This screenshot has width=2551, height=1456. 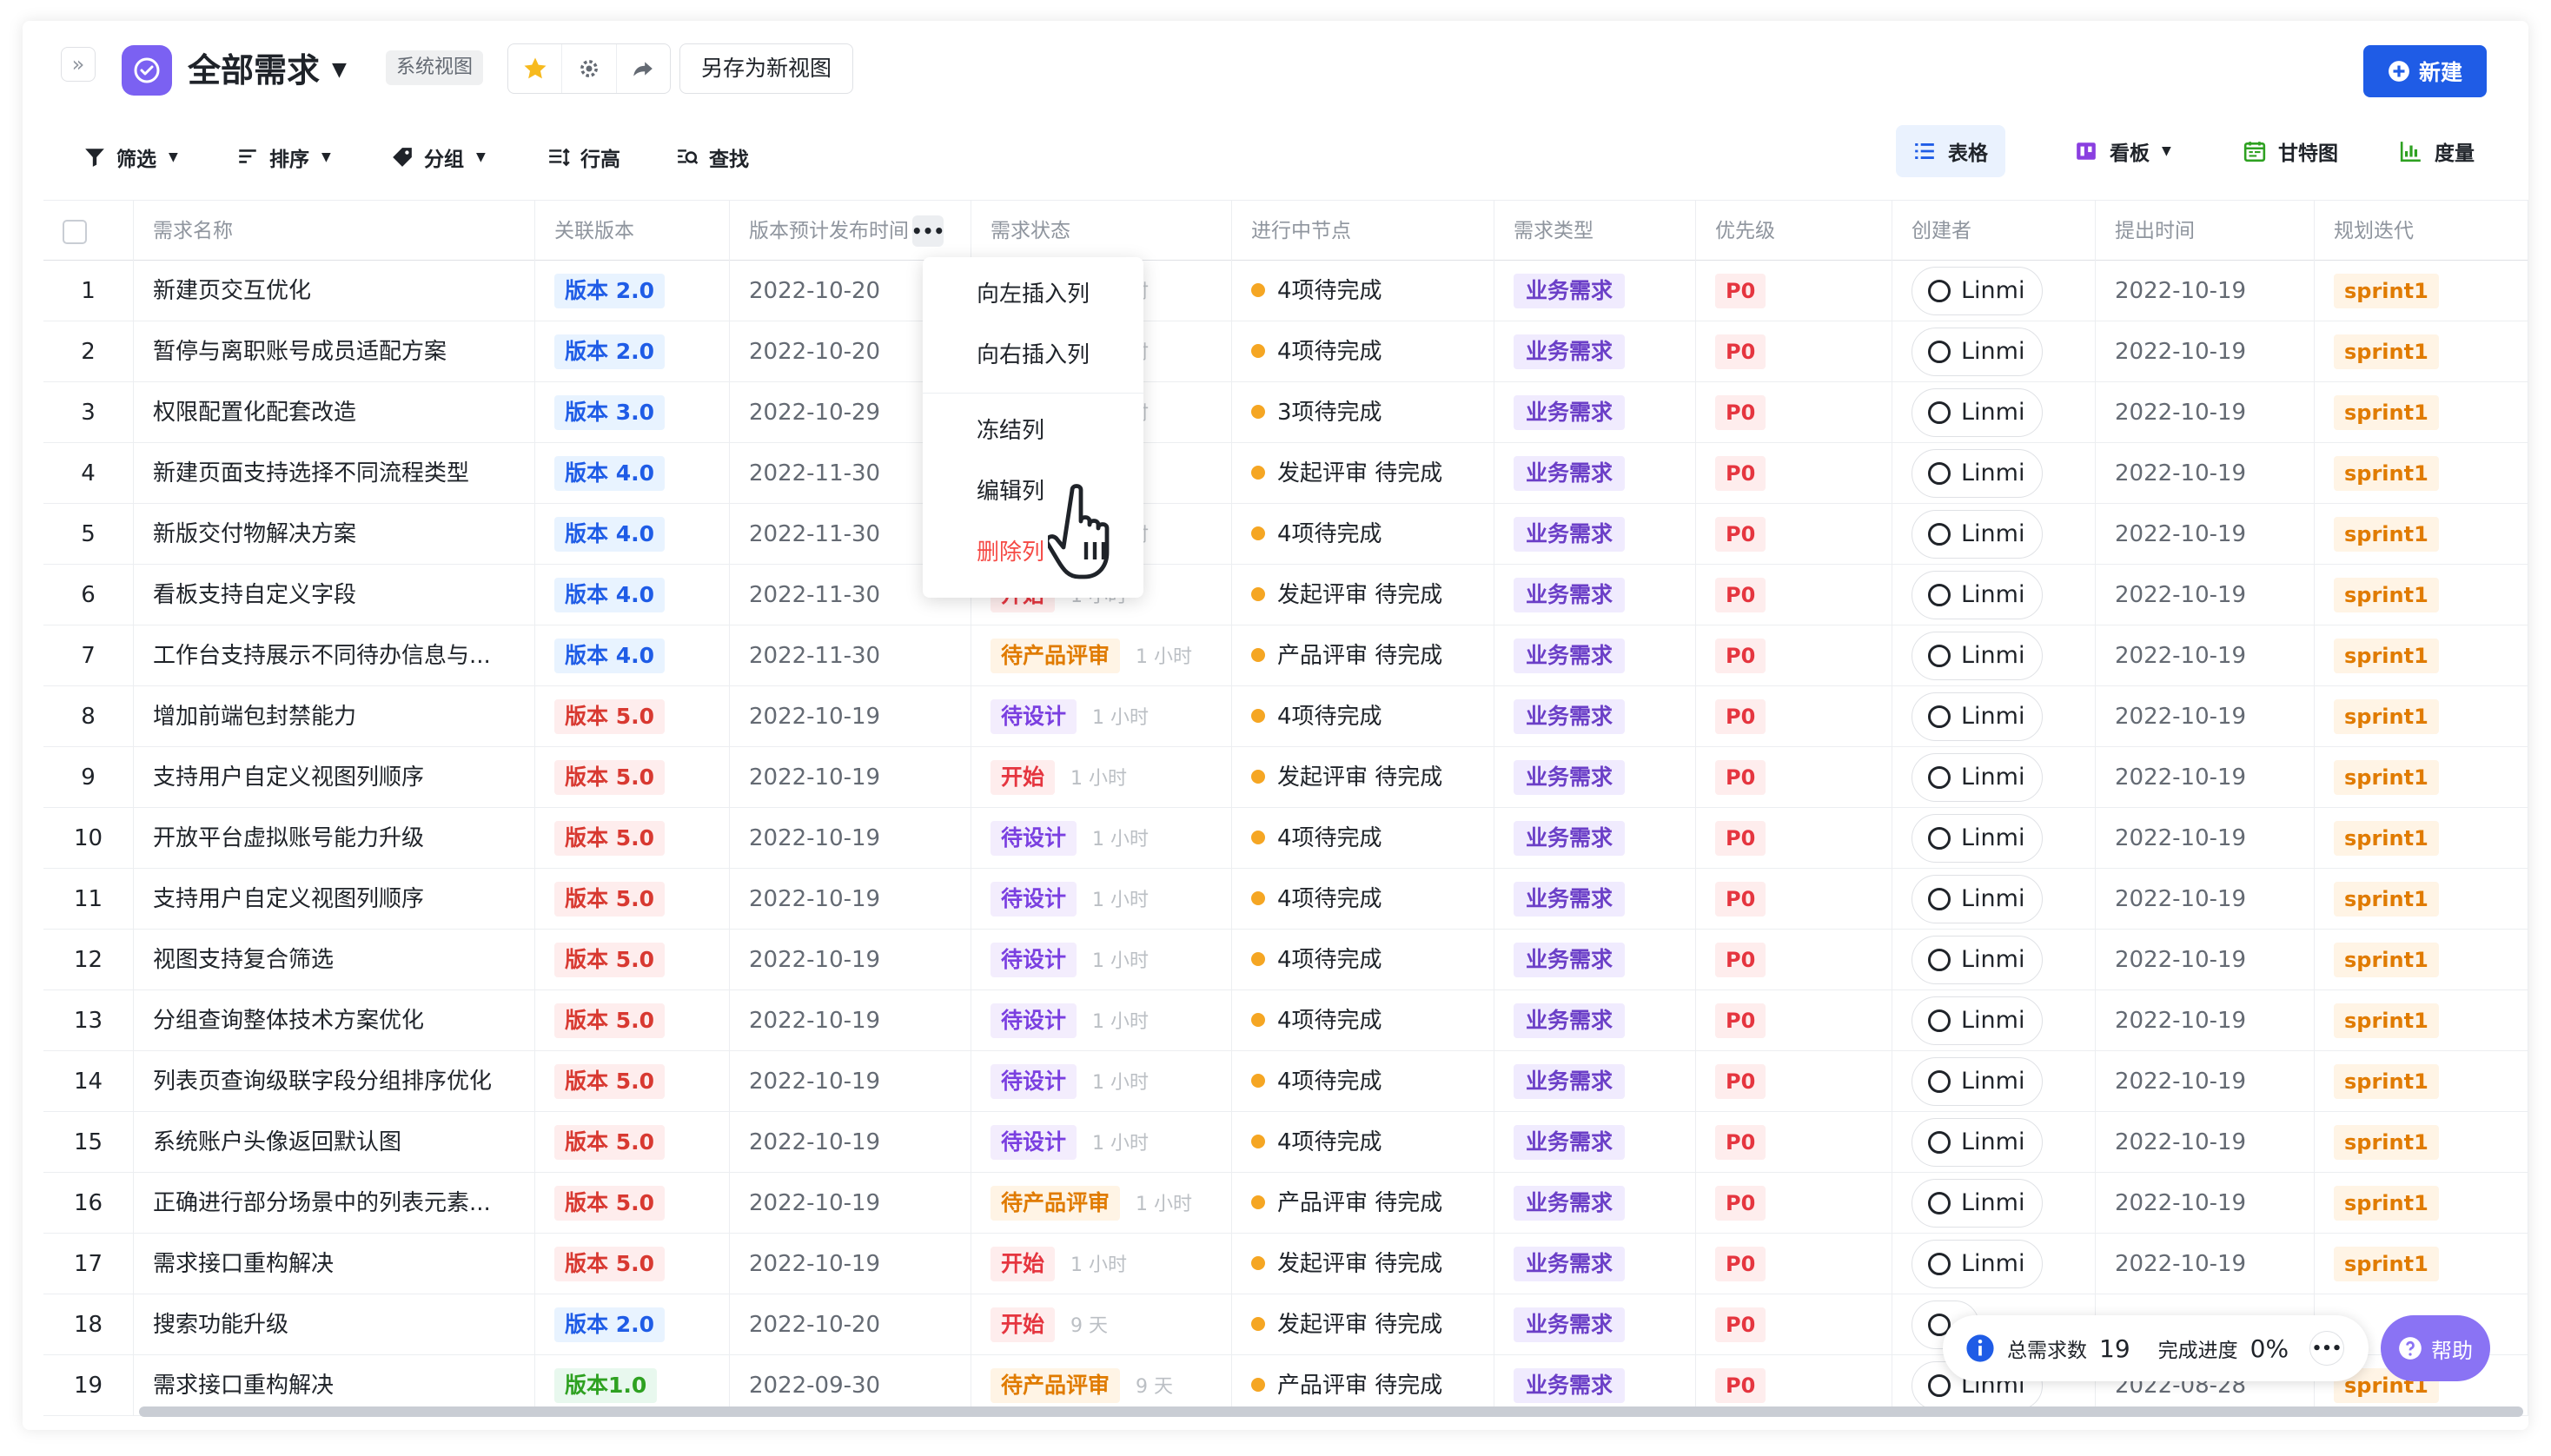 I want to click on row-number-cell: 15, so click(x=88, y=1142).